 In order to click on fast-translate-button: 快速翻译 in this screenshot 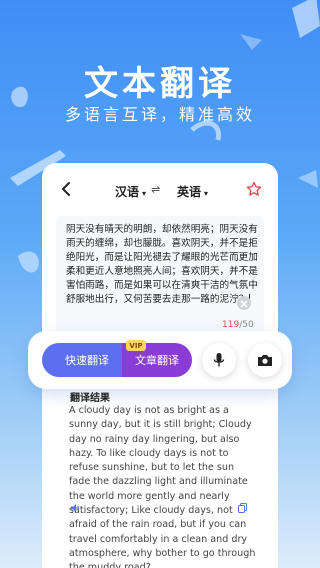, I will do `click(87, 360)`.